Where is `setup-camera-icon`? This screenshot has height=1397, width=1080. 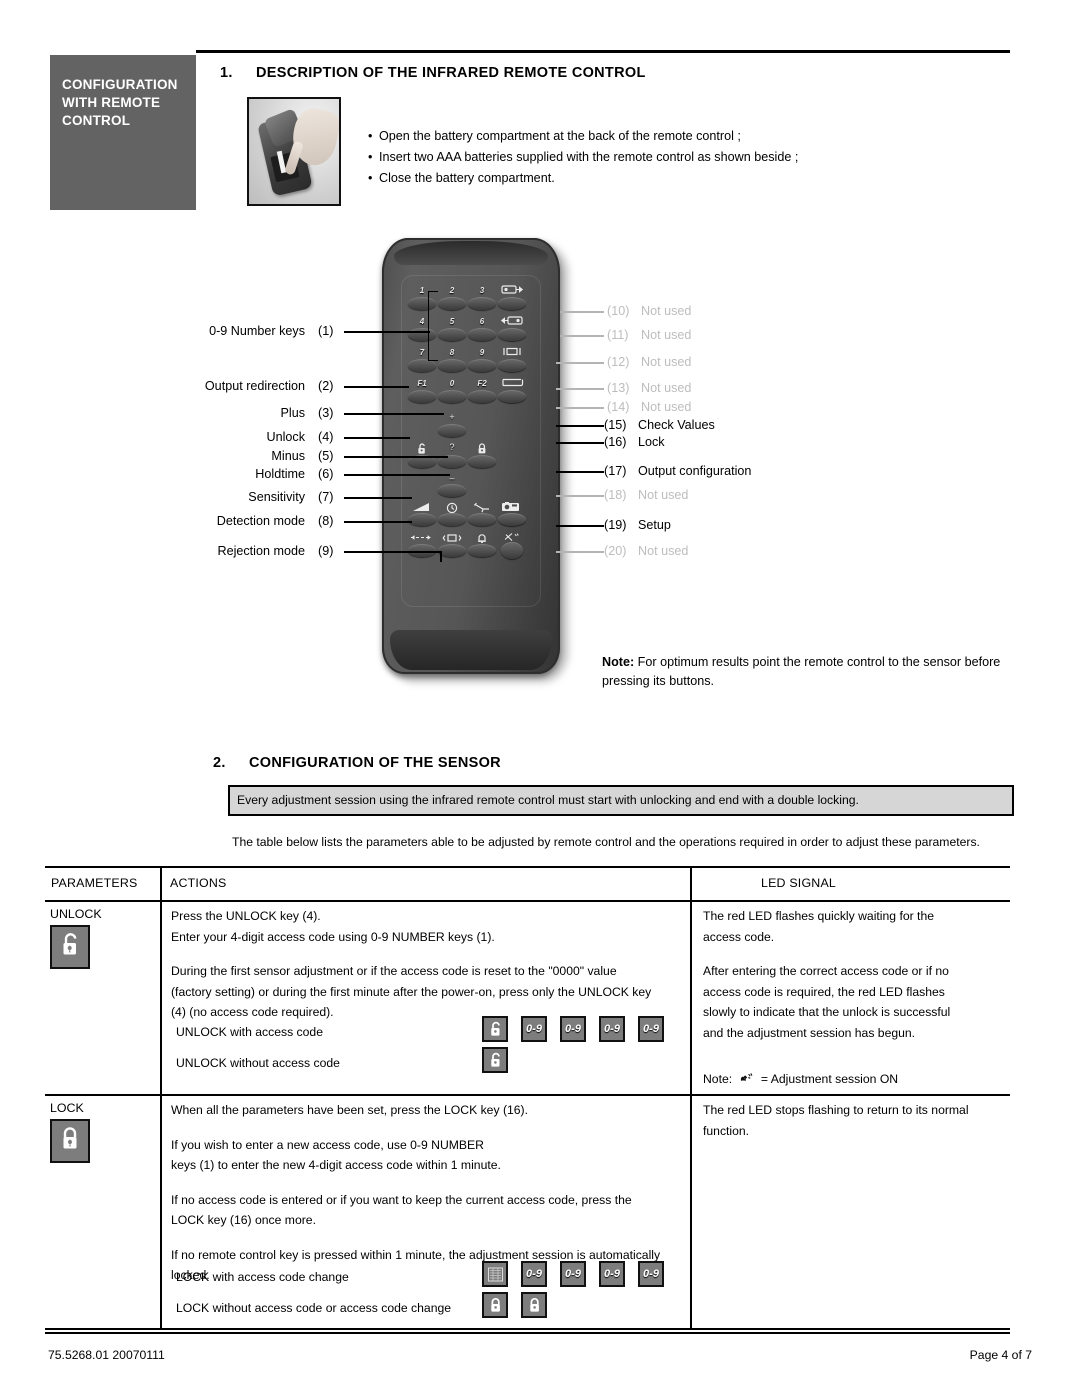 setup-camera-icon is located at coordinates (512, 506).